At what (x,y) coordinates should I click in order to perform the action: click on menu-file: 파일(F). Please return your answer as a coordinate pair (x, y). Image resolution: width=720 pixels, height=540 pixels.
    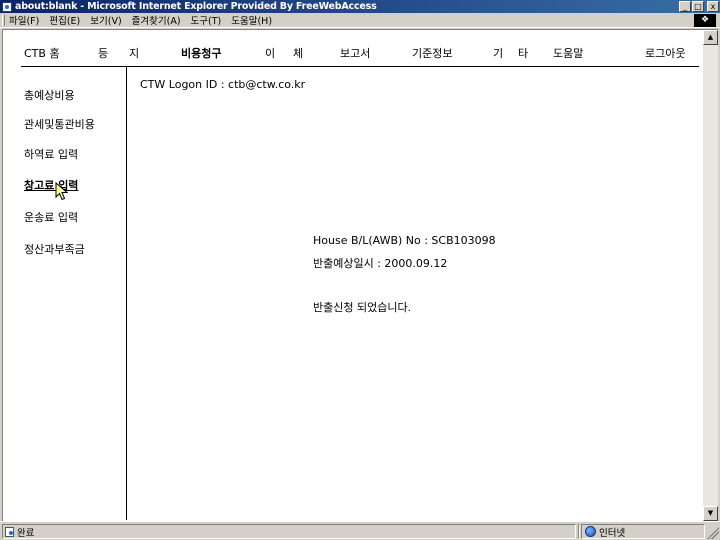
    Looking at the image, I should click on (24, 20).